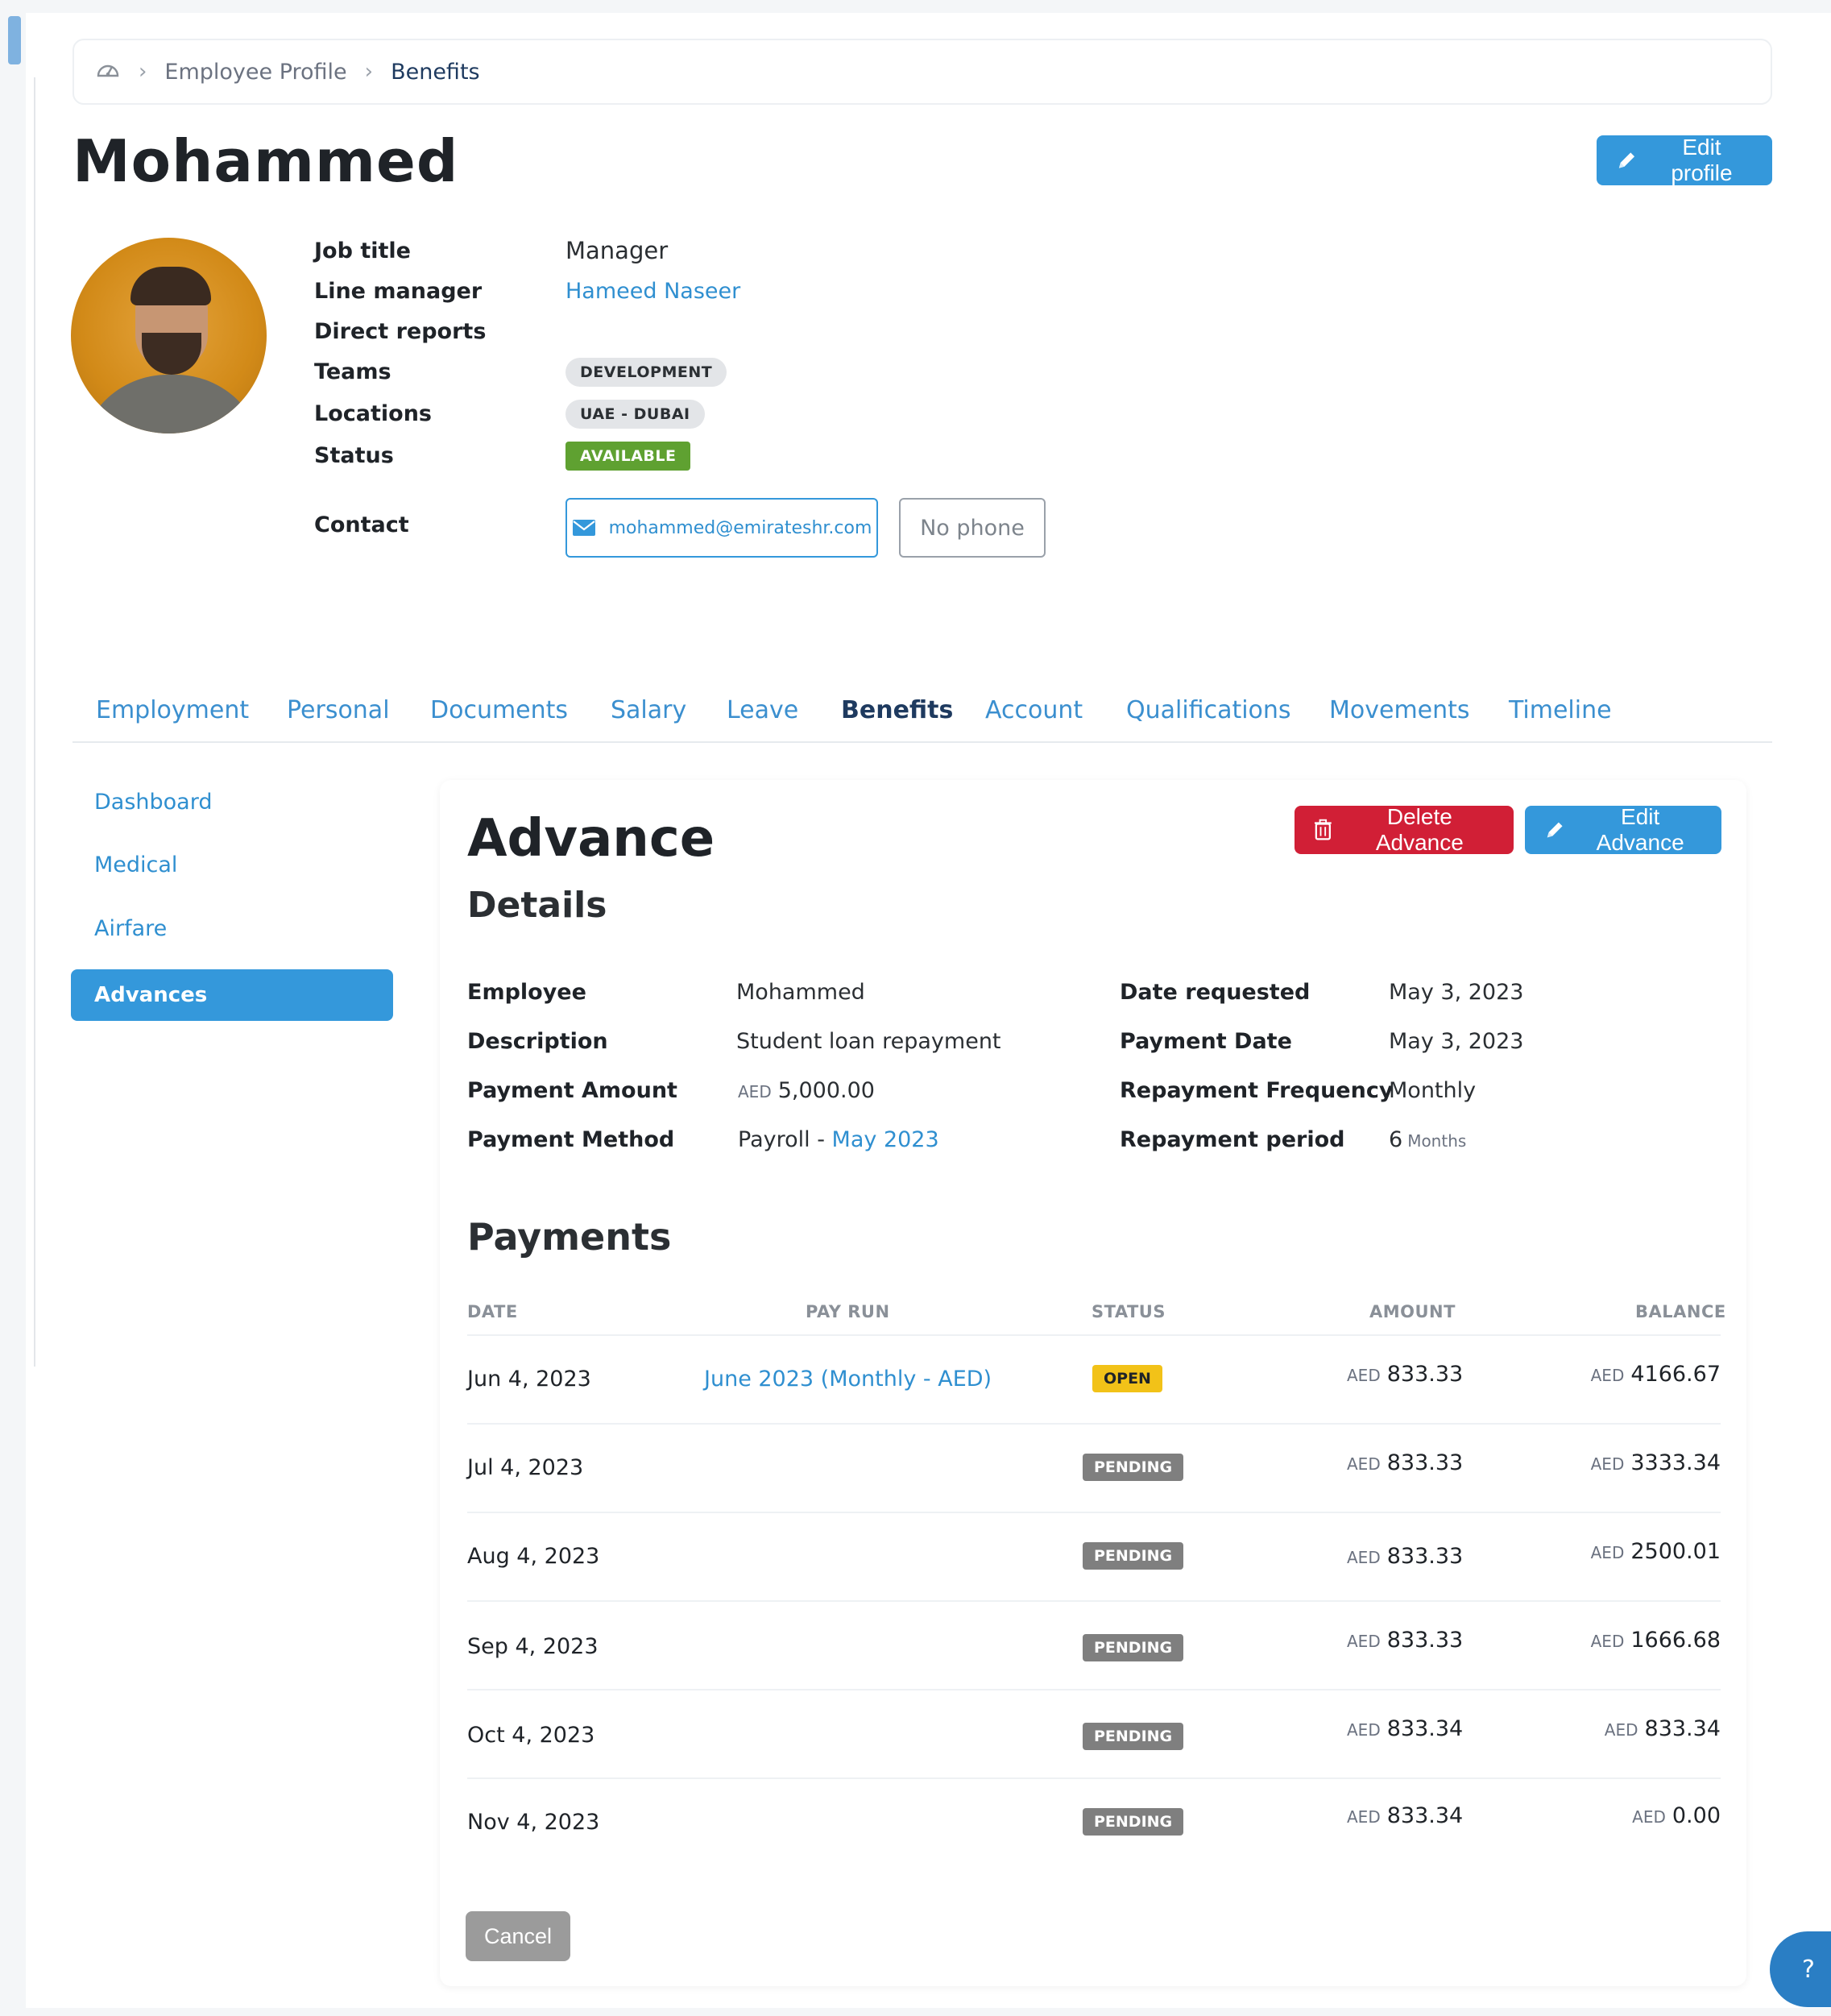  I want to click on tab-account: Account, so click(1034, 710).